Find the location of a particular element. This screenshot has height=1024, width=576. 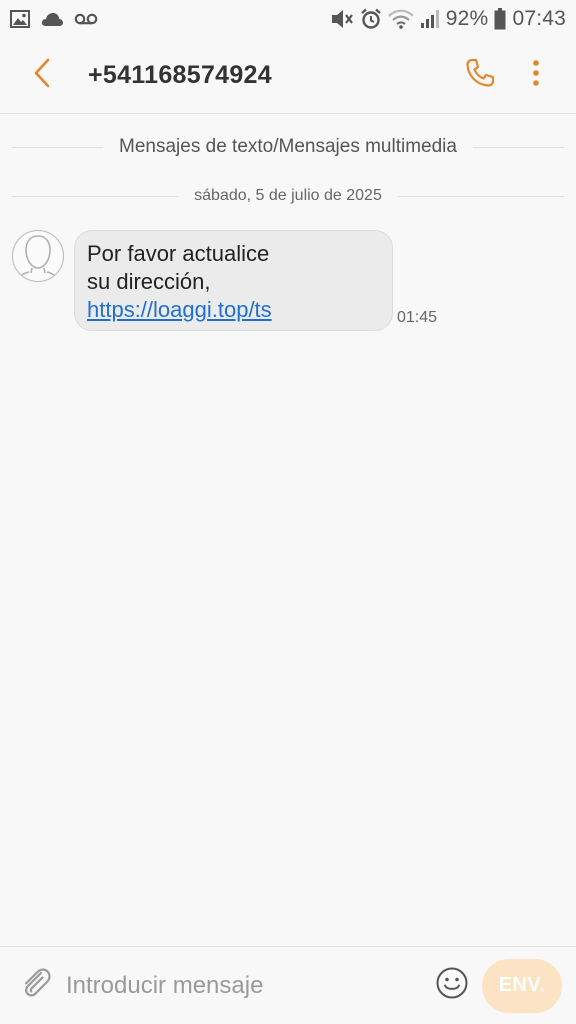

attach-button is located at coordinates (36, 986).